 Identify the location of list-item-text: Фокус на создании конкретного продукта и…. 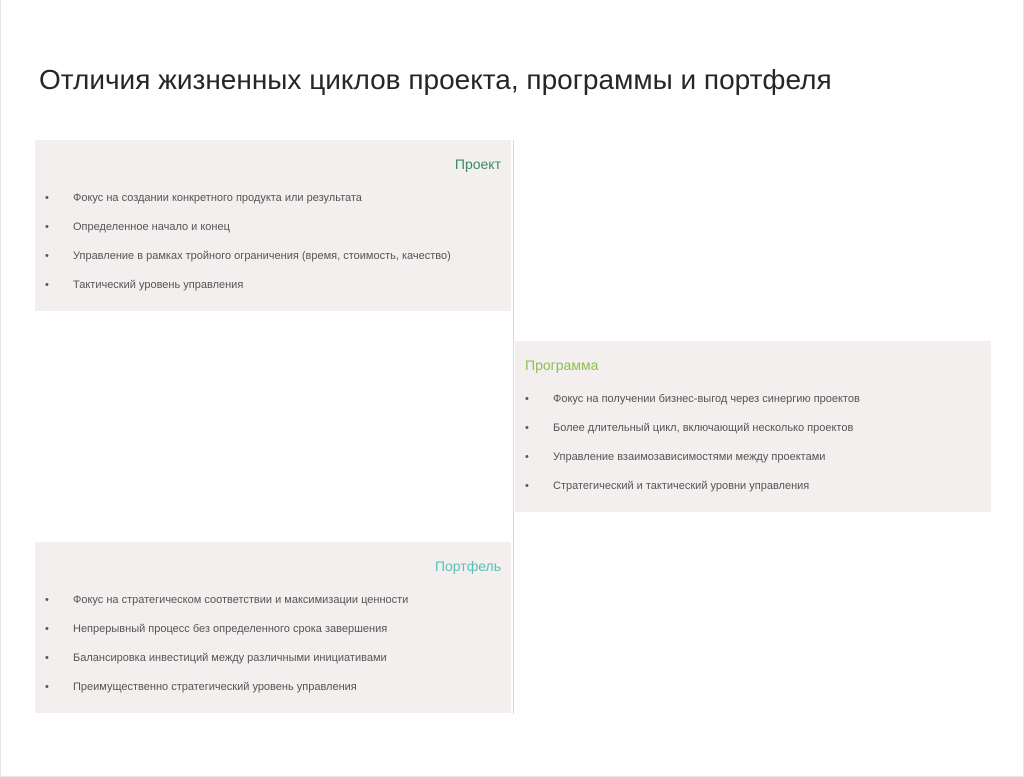
(217, 198).